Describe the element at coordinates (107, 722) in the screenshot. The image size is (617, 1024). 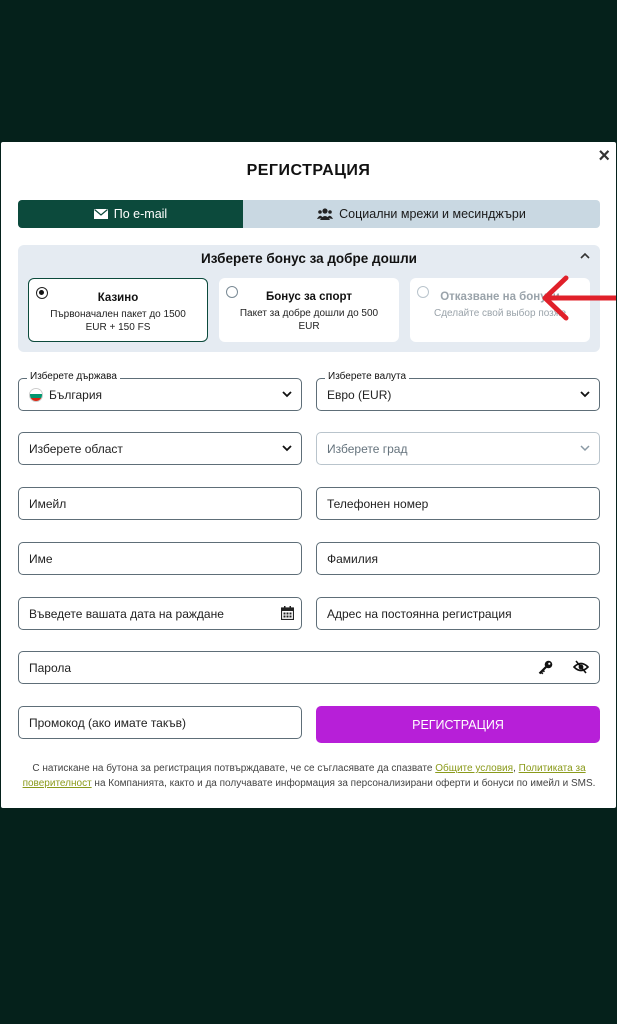
I see `promo-placeholder: Промокод (ако имате такъв)` at that location.